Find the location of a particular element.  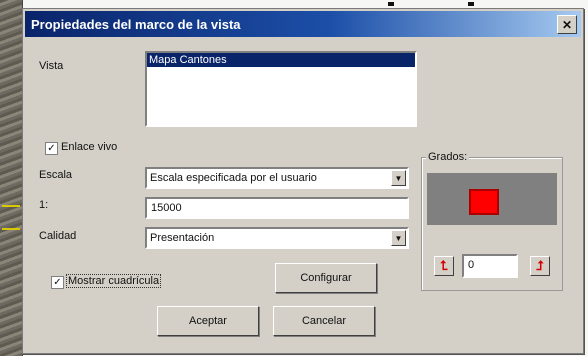

grados-group: Grados: ⮤ 0 ⮥ is located at coordinates (492, 221).